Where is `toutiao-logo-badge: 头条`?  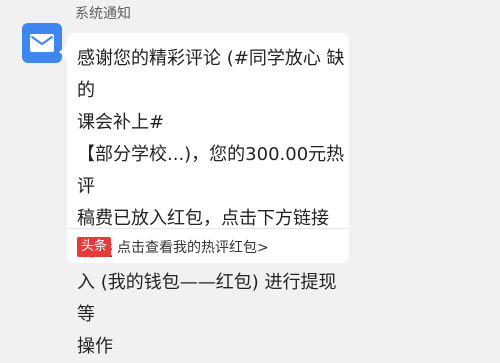 toutiao-logo-badge: 头条 is located at coordinates (94, 247).